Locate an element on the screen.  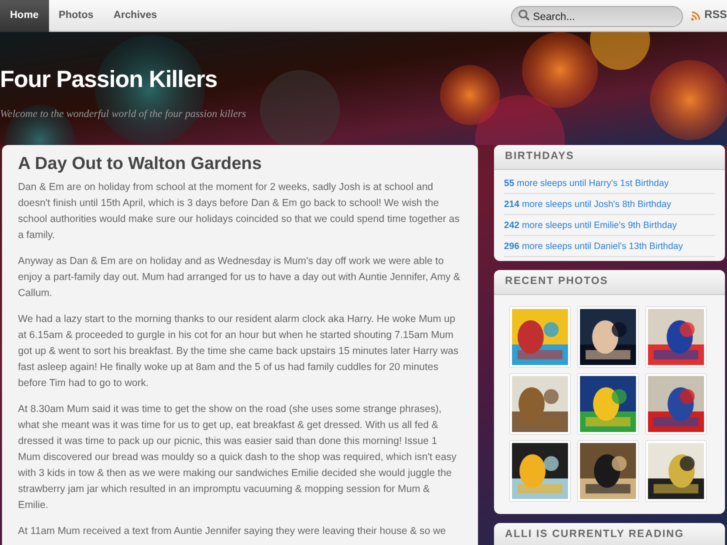
post-paragraph: At 8.30am Mum said it was time to get the show on the road (she uses some strange phrases), what she meant was it was time for us to get up, eat breakfast & get dressed. With us all fed & dressed it was time to pack up our picnic, this was easier said than done this morning! Issue 1 Mum discovered our bread was mouldy so a quick dash to the shop was required, which isn't easy with 3 kids in tow & then as we were making our sandwiches Emilie decided she would juggle the strawberry jam jar which resulted in an impromptu vacuuming & mopping session for Mum & Emilie. is located at coordinates (238, 458).